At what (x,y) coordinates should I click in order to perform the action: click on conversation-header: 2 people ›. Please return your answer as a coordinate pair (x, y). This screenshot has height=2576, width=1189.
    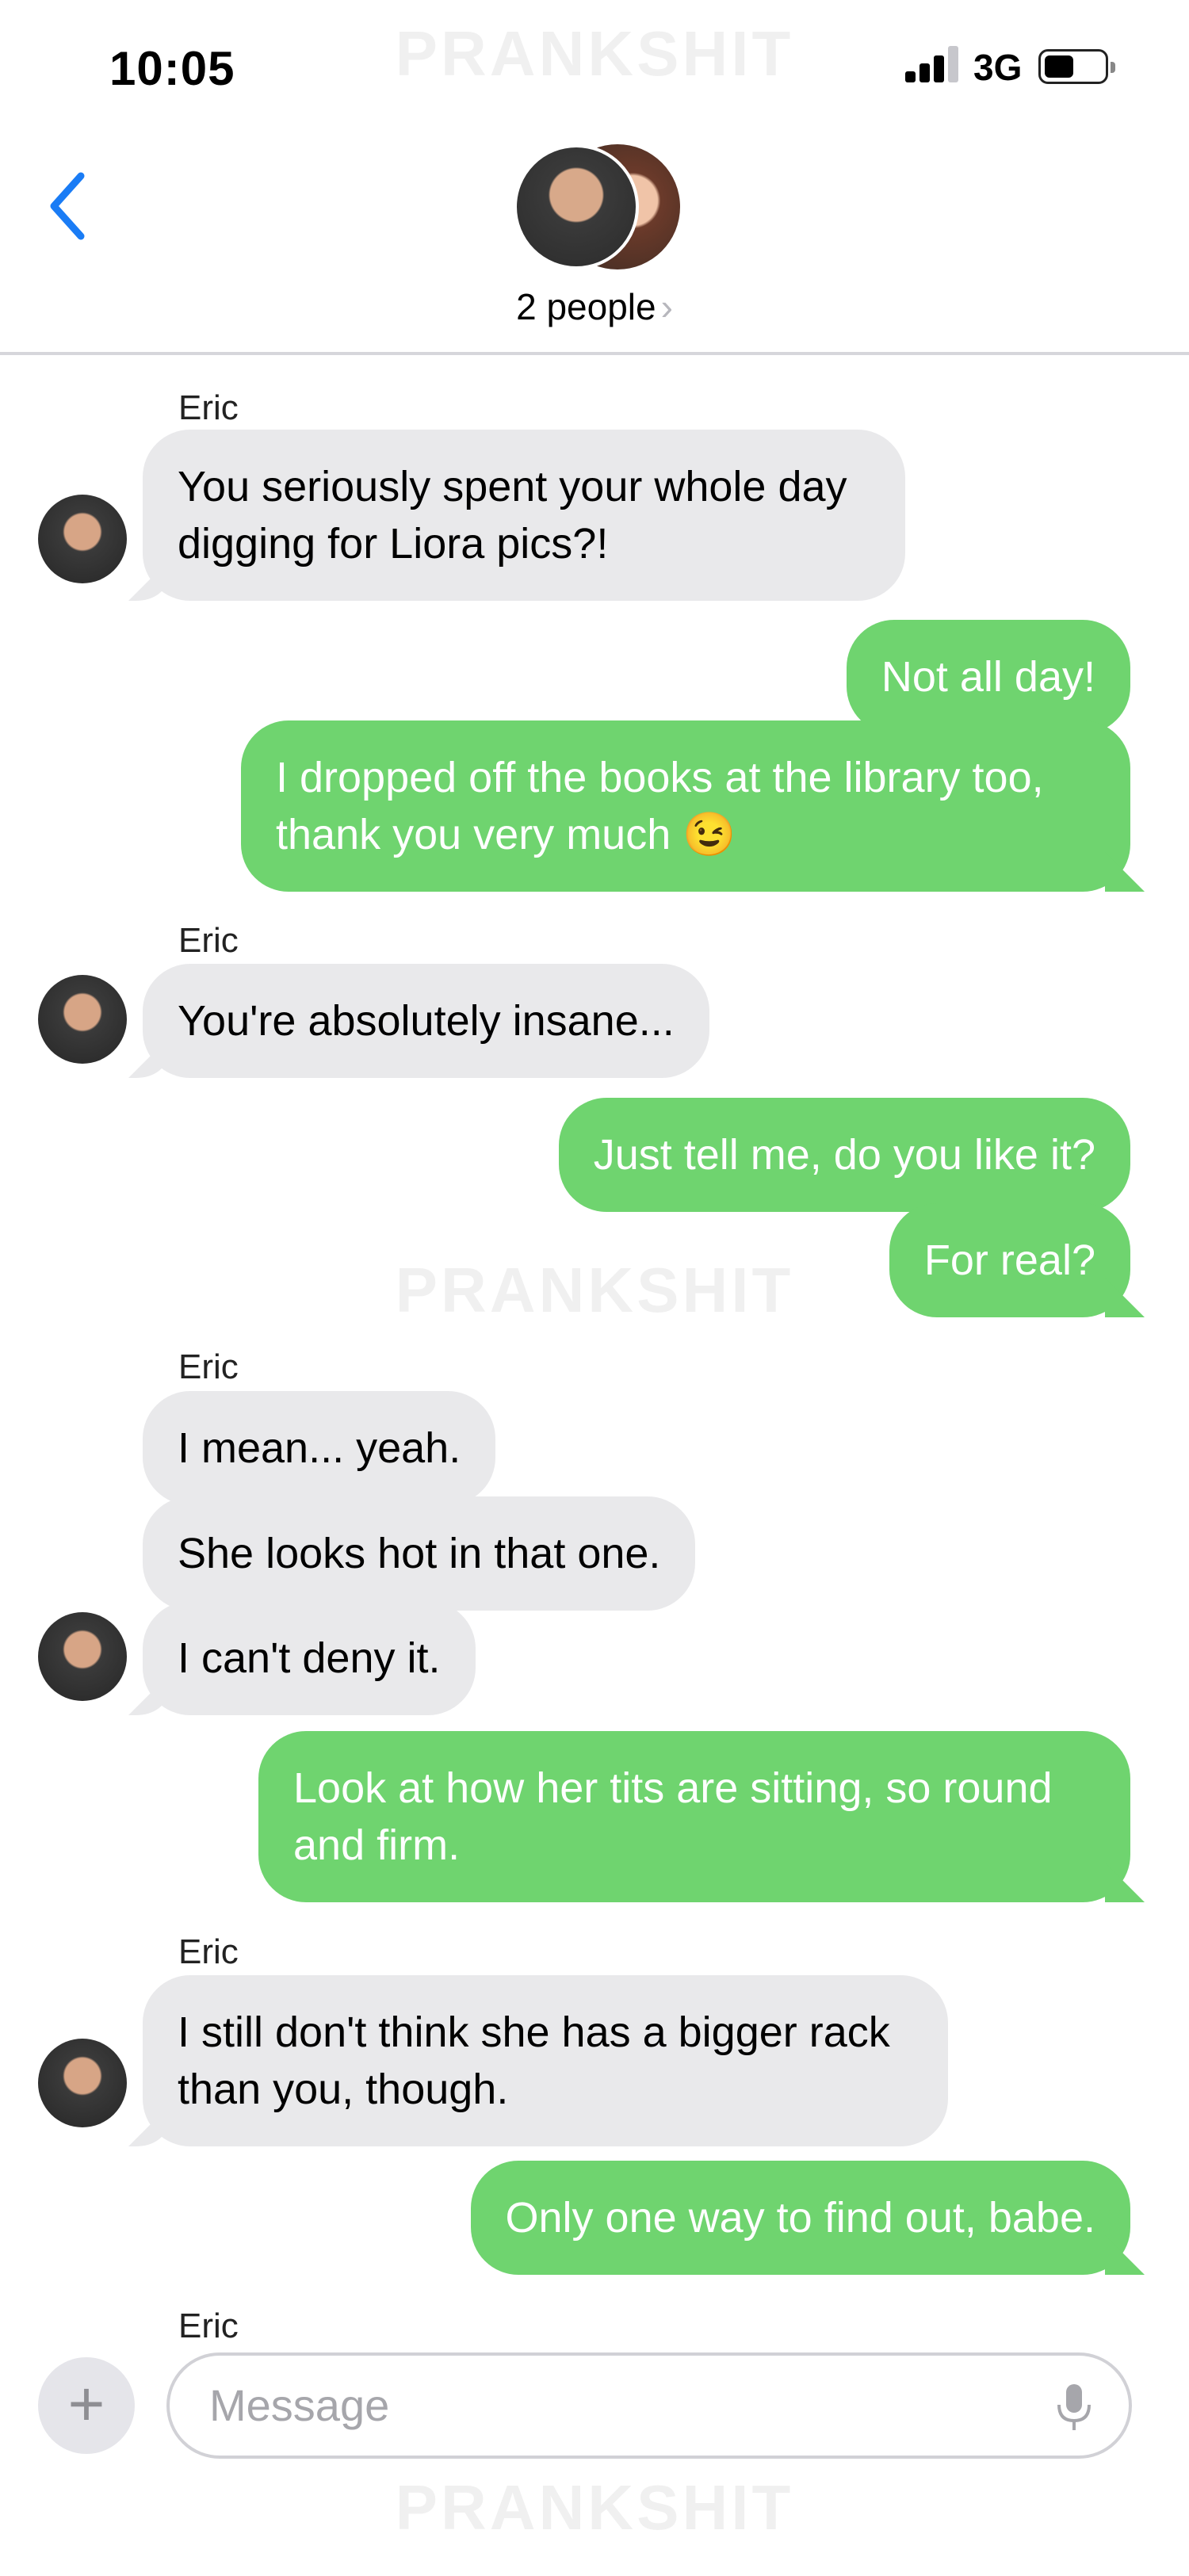
    Looking at the image, I should click on (594, 245).